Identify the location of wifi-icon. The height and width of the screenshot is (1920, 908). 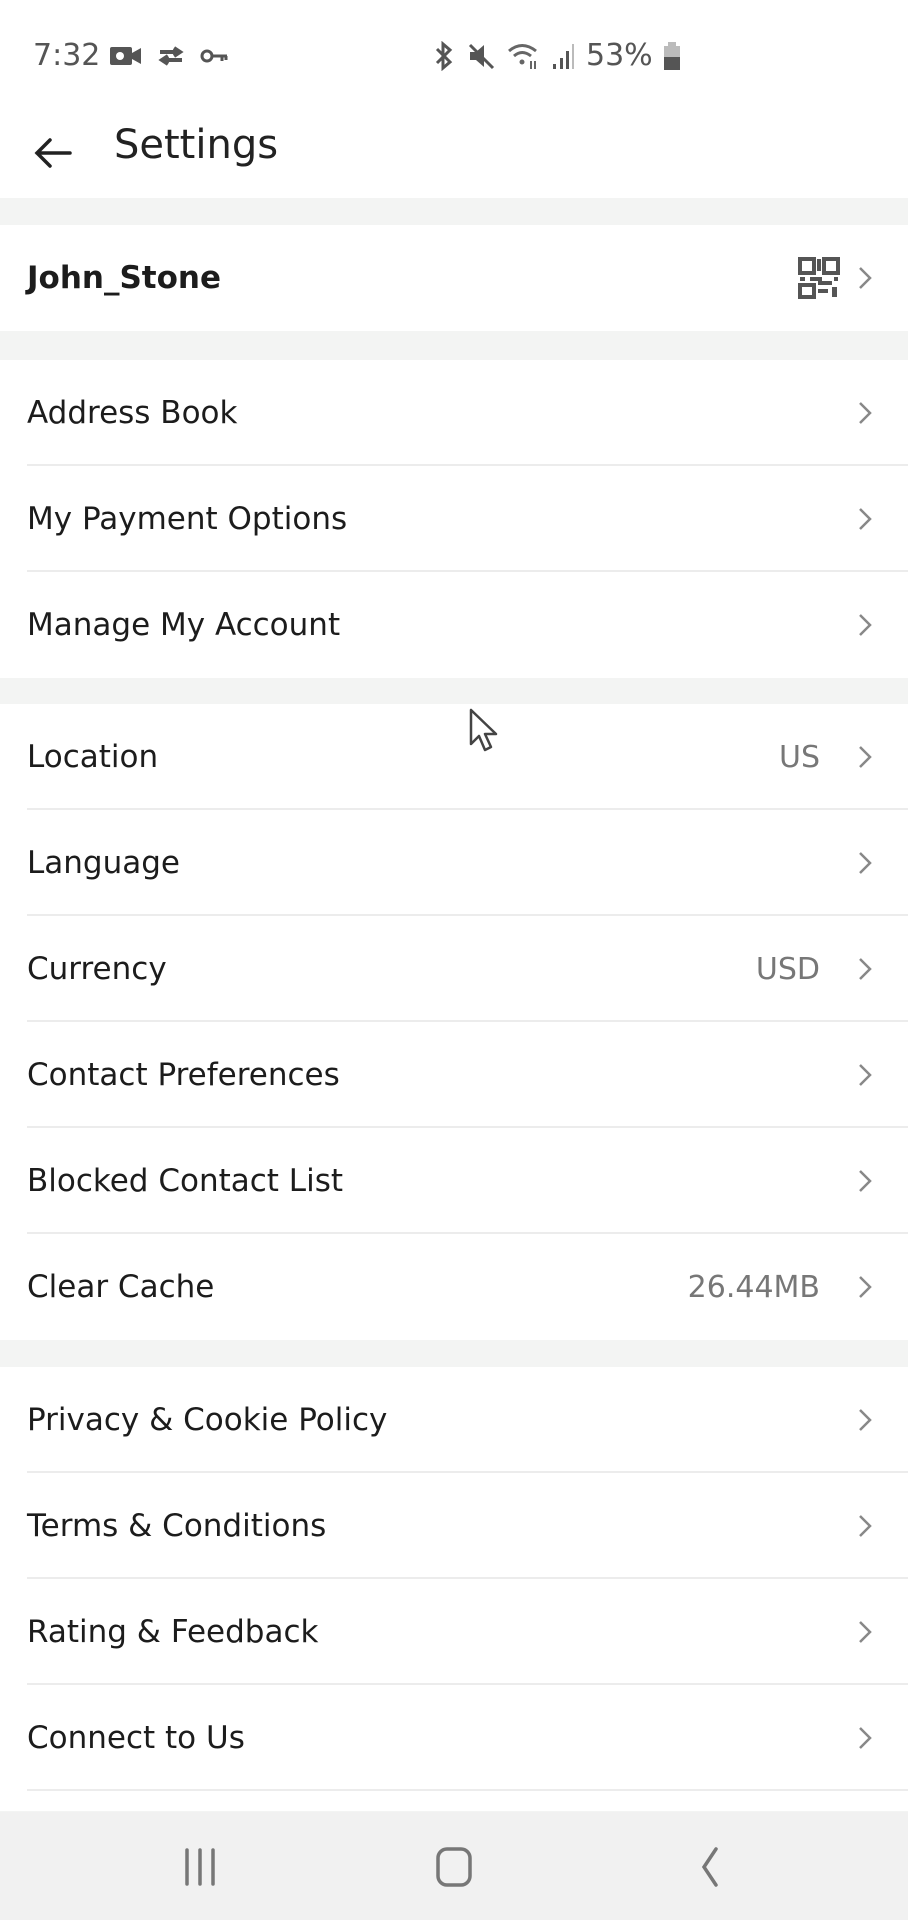
(522, 56).